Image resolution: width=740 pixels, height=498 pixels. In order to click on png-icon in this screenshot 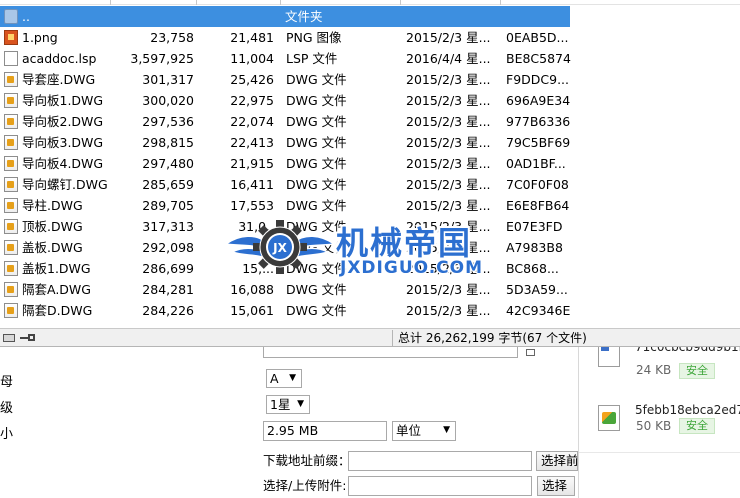, I will do `click(11, 37)`.